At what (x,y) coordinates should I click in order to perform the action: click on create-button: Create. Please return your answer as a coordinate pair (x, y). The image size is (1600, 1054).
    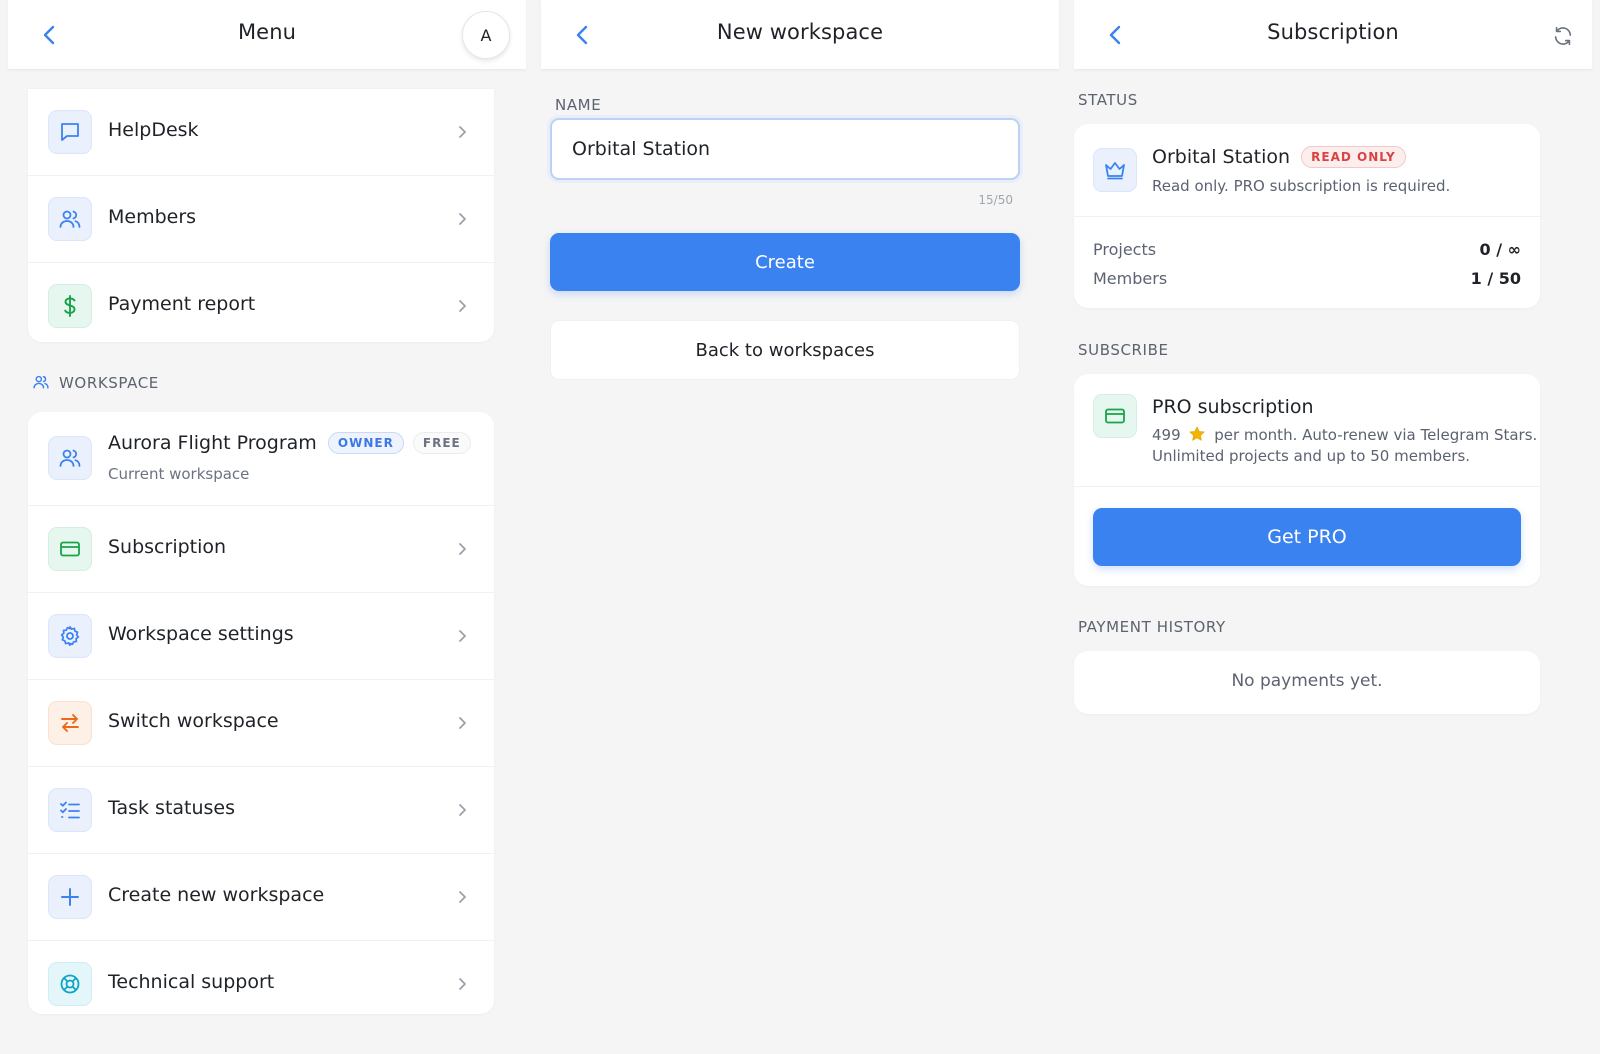
    Looking at the image, I should click on (785, 262).